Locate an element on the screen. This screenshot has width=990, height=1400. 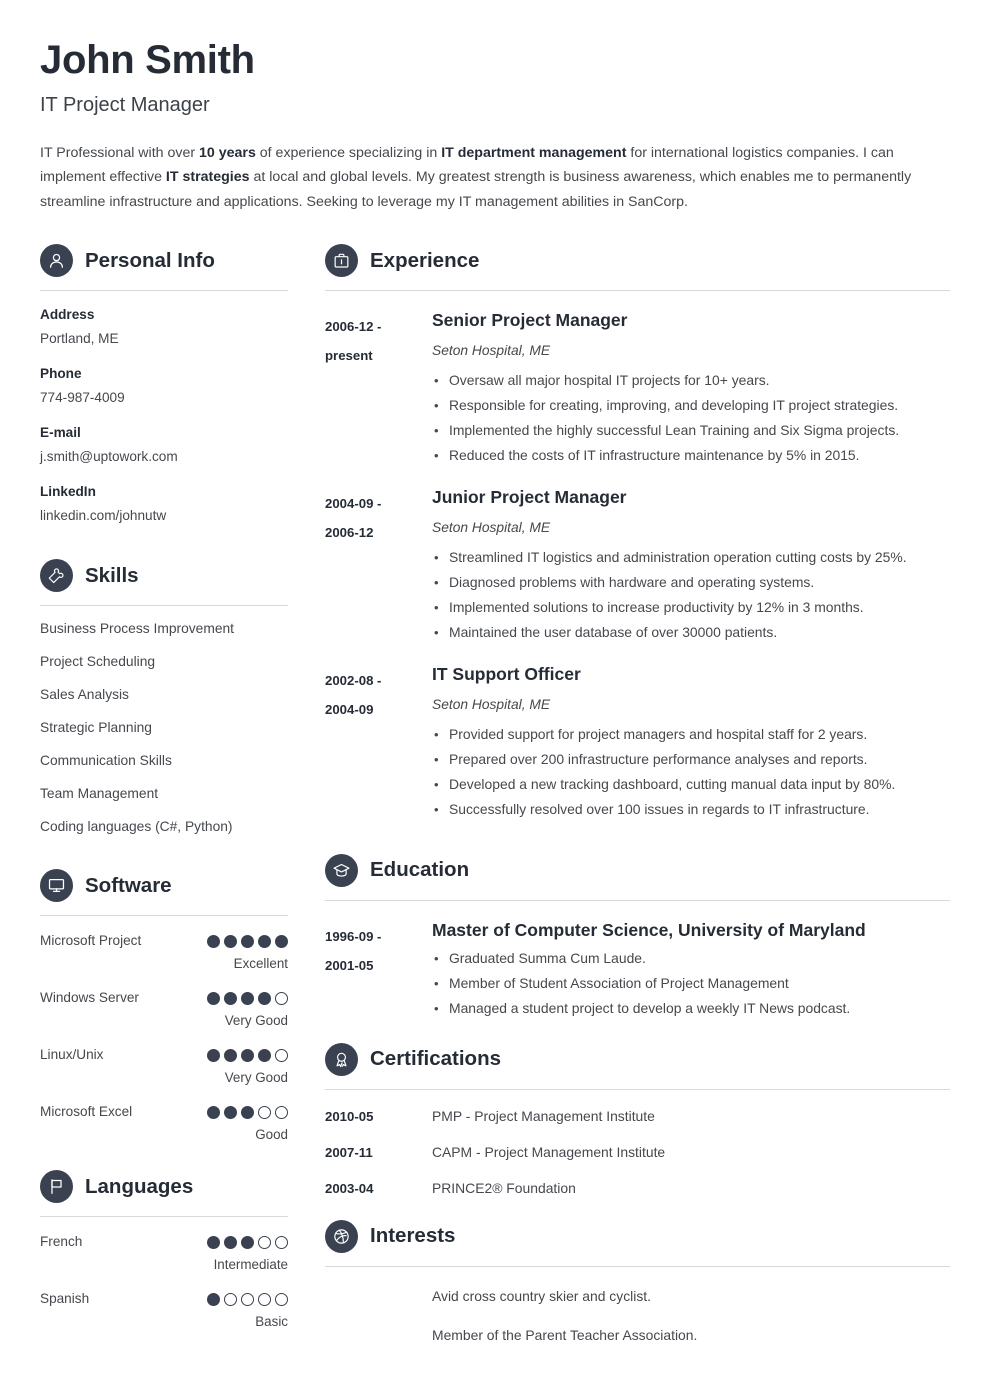
personal-info-label: E-mail is located at coordinates (60, 433).